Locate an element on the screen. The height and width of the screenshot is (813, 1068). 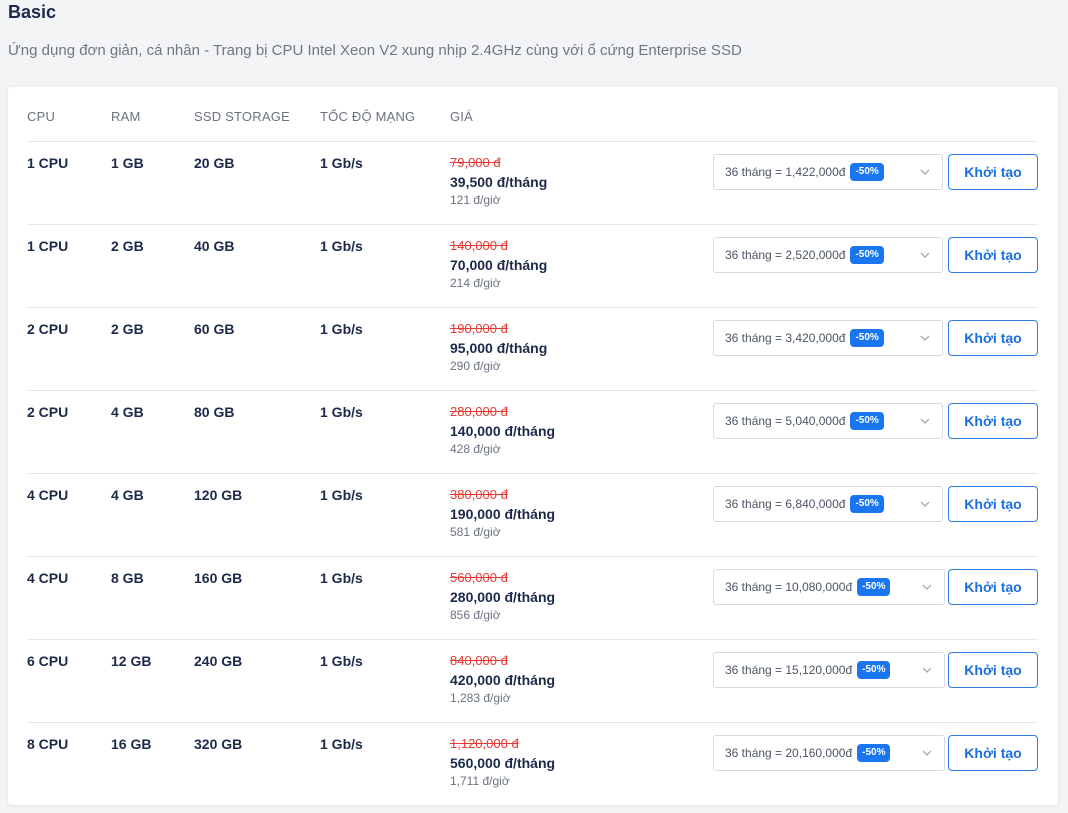
billing-term-select: 36 tháng = 3,420,000đ -50% is located at coordinates (828, 338).